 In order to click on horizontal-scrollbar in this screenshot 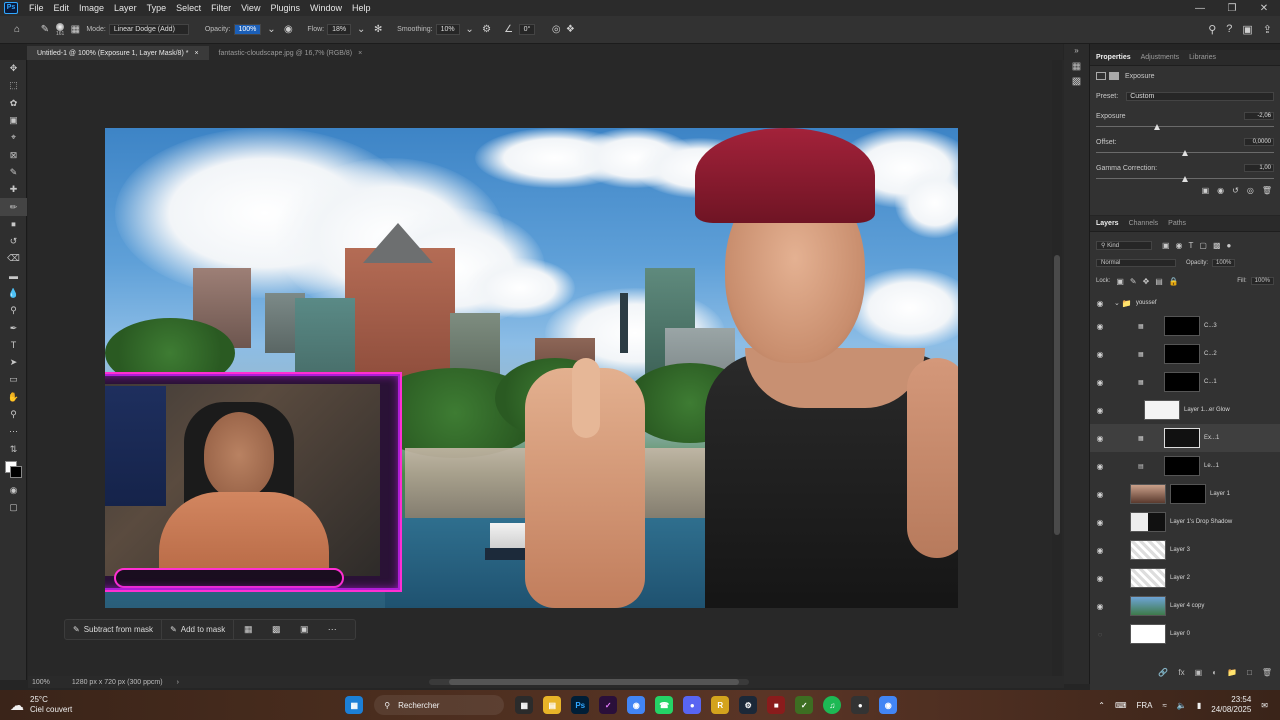, I will do `click(588, 682)`.